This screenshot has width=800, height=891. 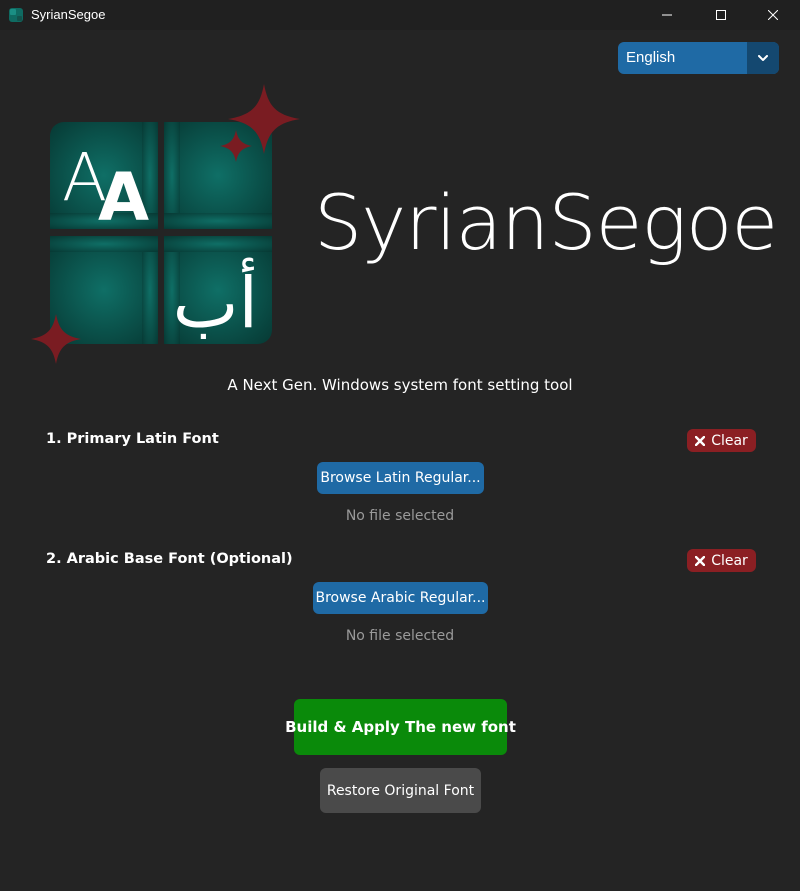 What do you see at coordinates (215, 300) in the screenshot?
I see `logo-arabic-glyphs: أب` at bounding box center [215, 300].